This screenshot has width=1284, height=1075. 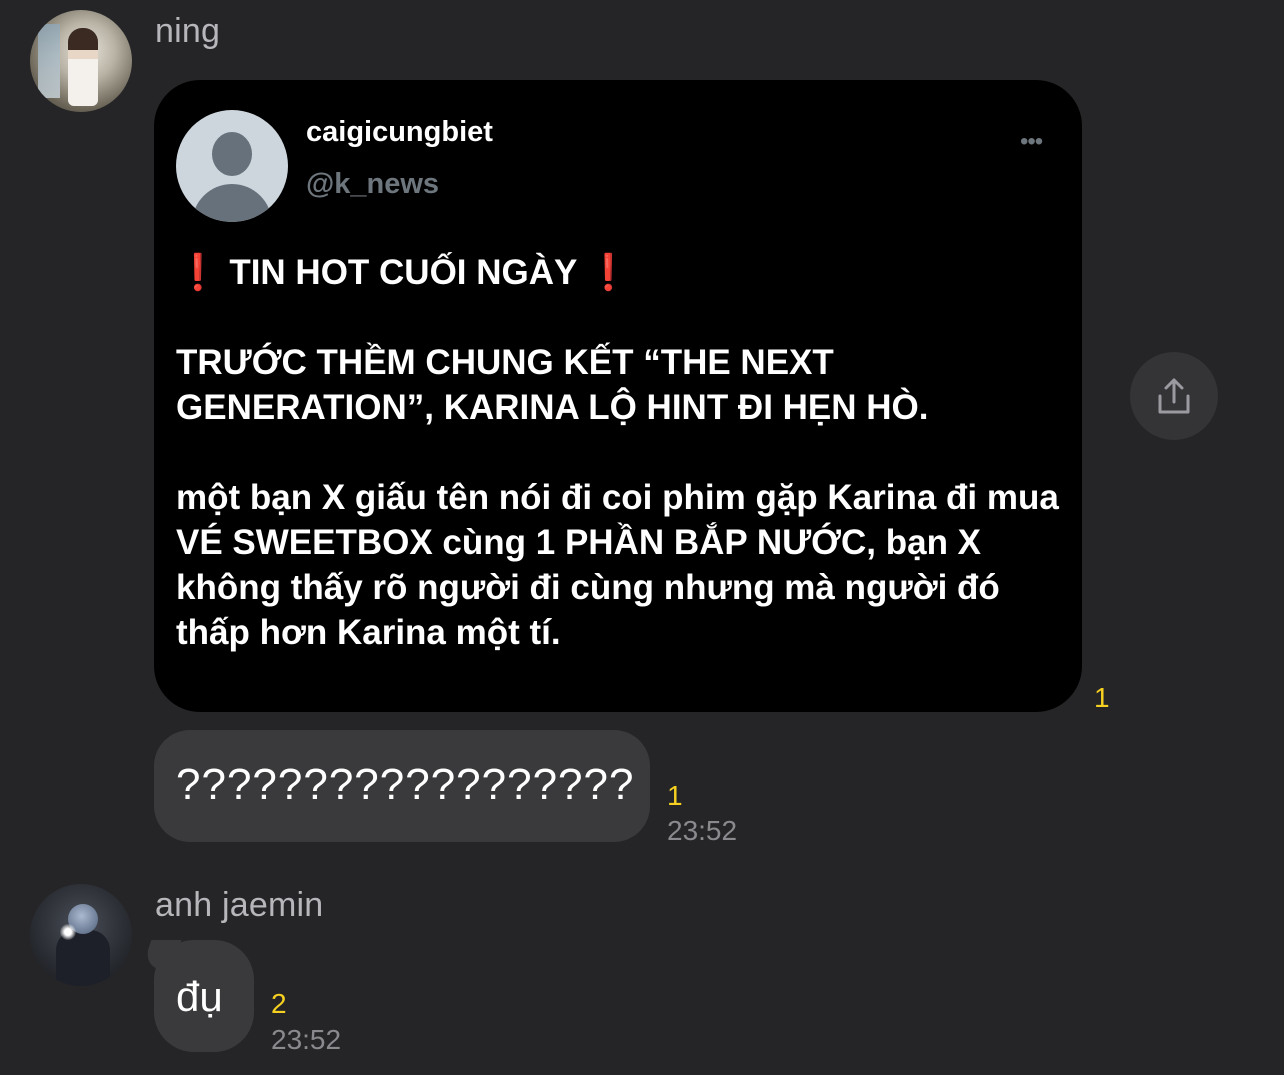 What do you see at coordinates (188, 31) in the screenshot?
I see `sender-name: ning` at bounding box center [188, 31].